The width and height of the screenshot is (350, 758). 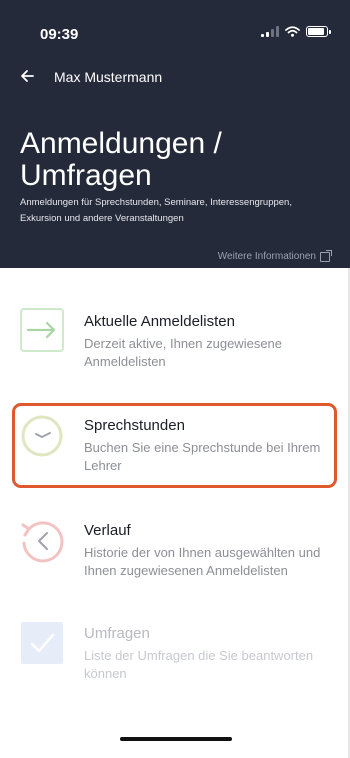 What do you see at coordinates (134, 425) in the screenshot?
I see `list-item-title: Sprechstunden` at bounding box center [134, 425].